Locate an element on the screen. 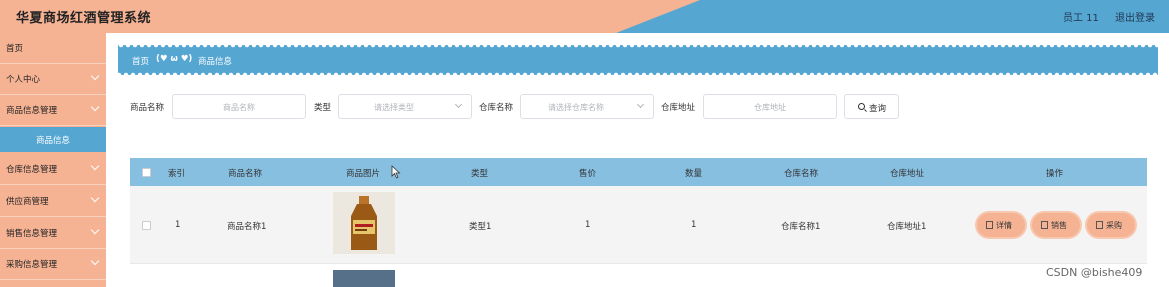 Image resolution: width=1169 pixels, height=287 pixels. sidebar-item-purchase-management: 采购信息管理 is located at coordinates (53, 264).